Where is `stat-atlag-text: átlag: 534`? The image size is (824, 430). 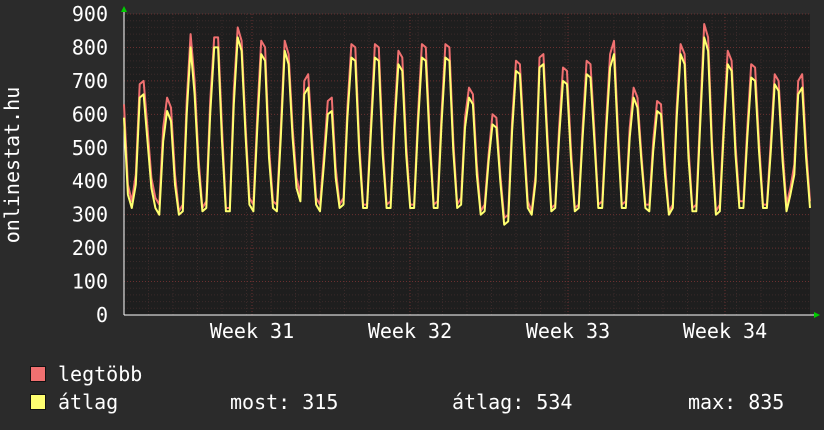
stat-atlag-text: átlag: 534 is located at coordinates (512, 402).